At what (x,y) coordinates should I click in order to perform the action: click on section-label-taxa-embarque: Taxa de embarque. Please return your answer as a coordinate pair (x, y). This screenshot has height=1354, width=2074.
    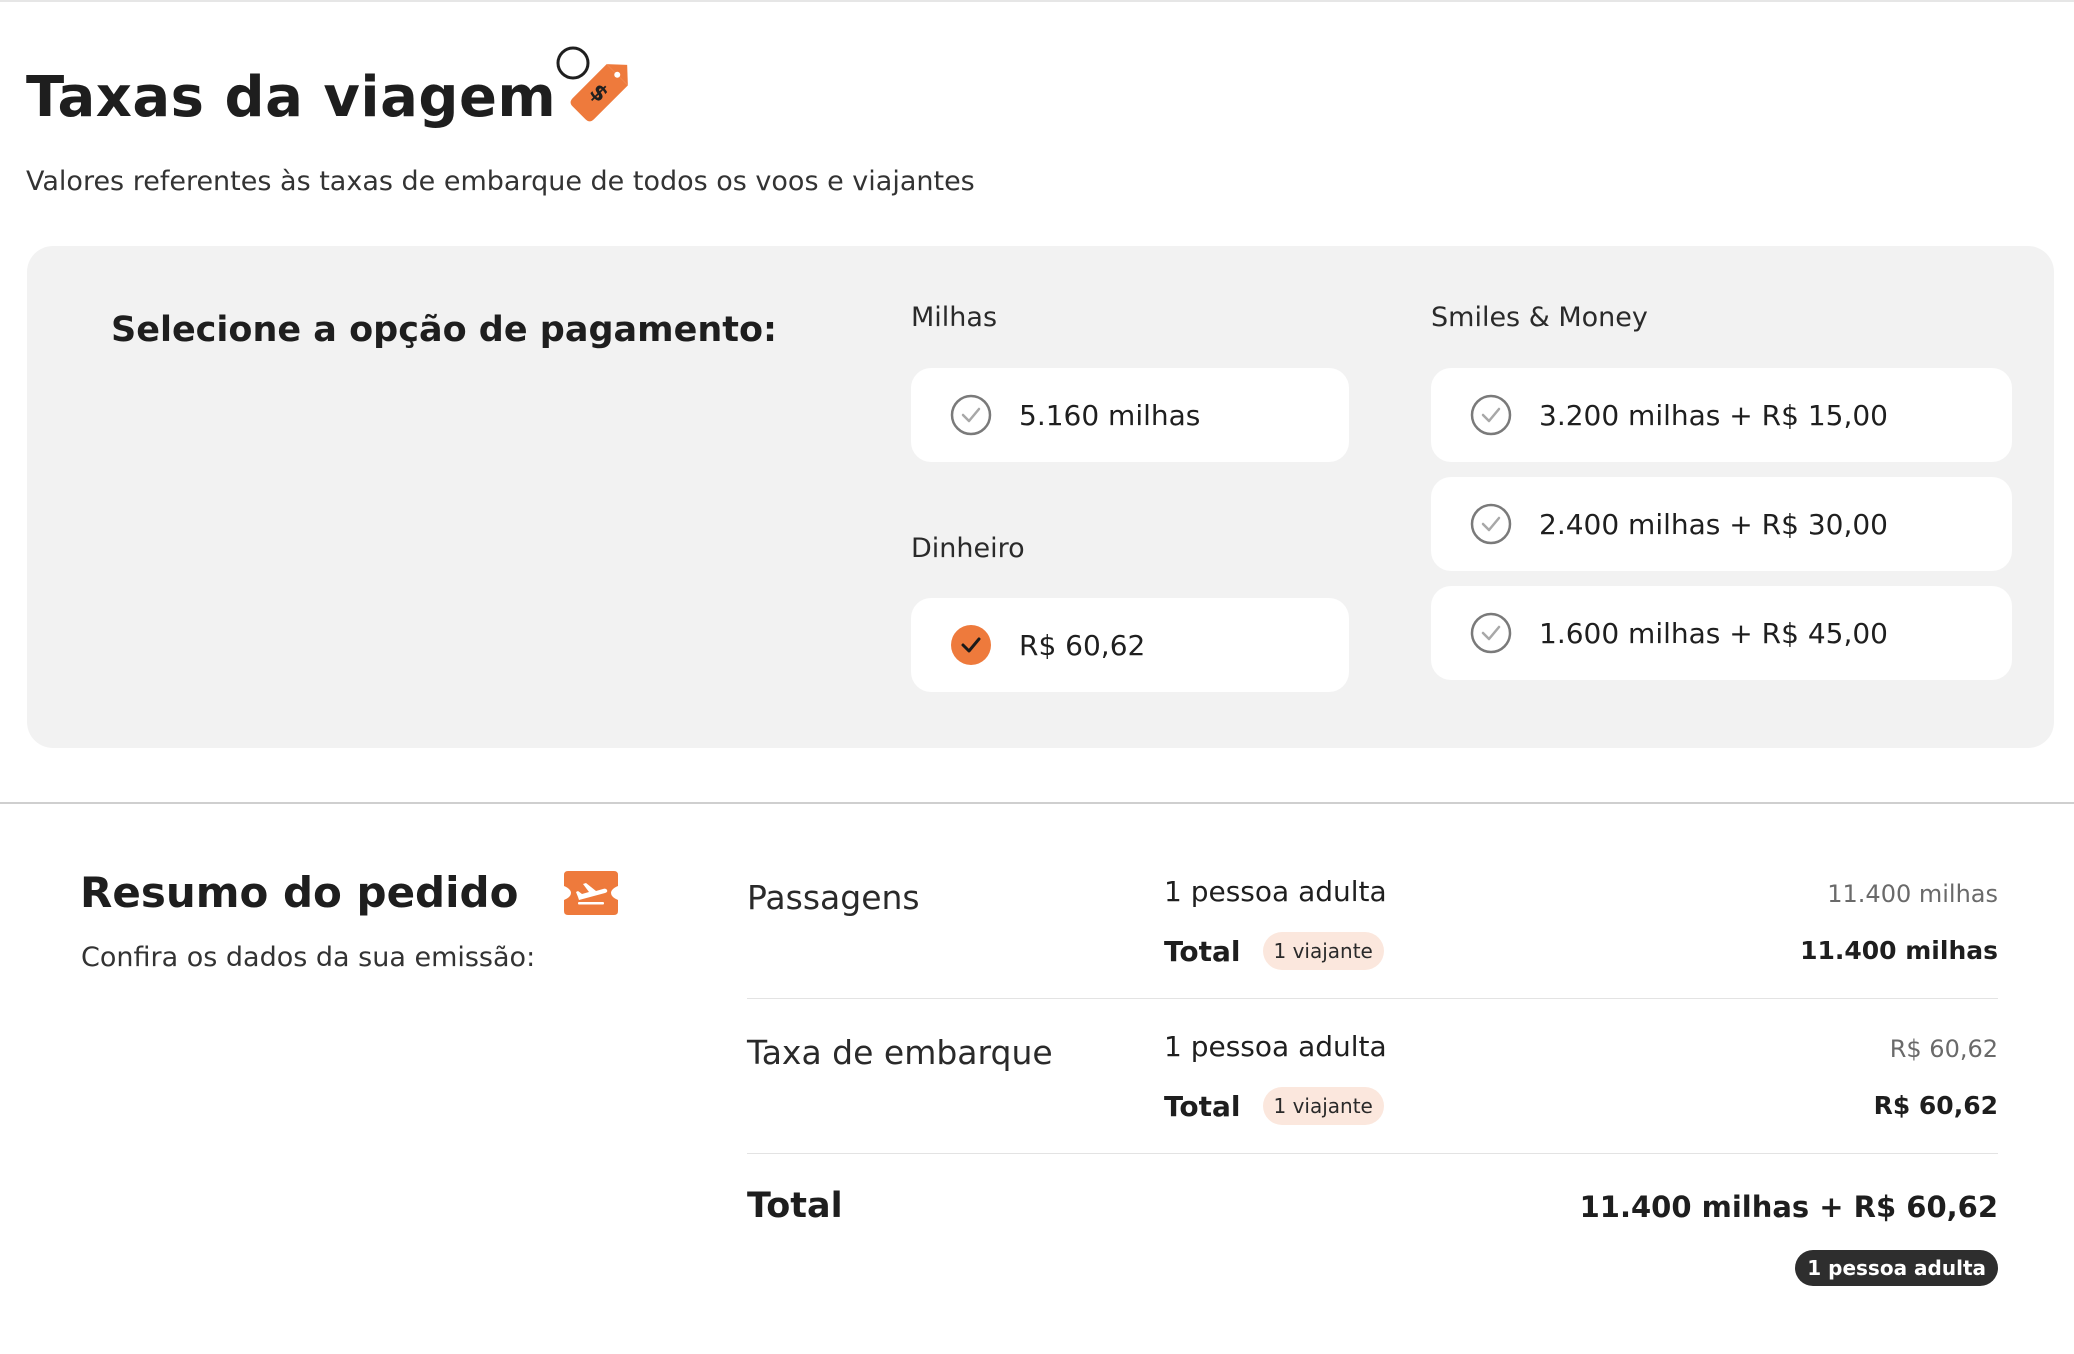
    Looking at the image, I should click on (900, 1052).